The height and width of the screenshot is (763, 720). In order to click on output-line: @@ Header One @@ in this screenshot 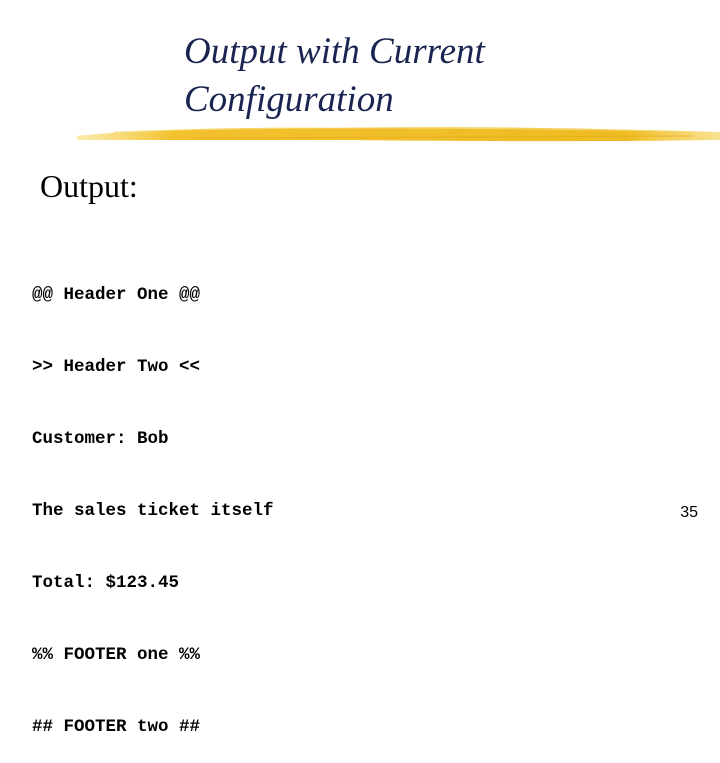, I will do `click(116, 295)`.